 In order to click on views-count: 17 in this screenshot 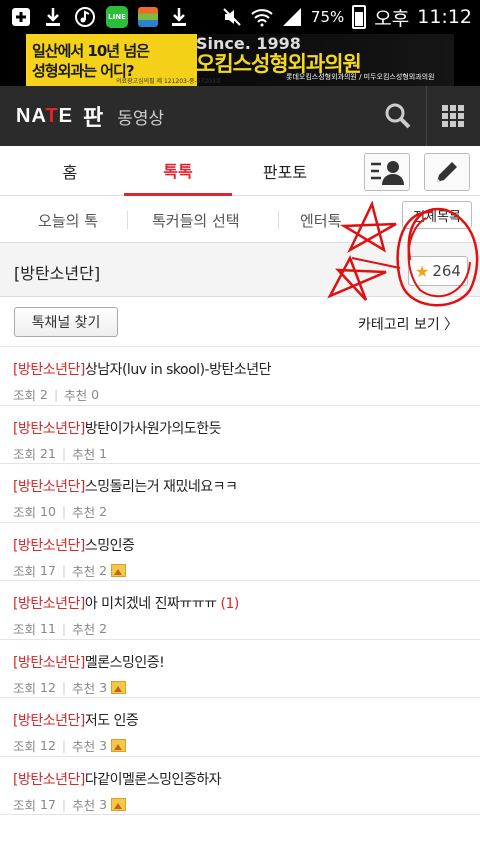, I will do `click(48, 804)`.